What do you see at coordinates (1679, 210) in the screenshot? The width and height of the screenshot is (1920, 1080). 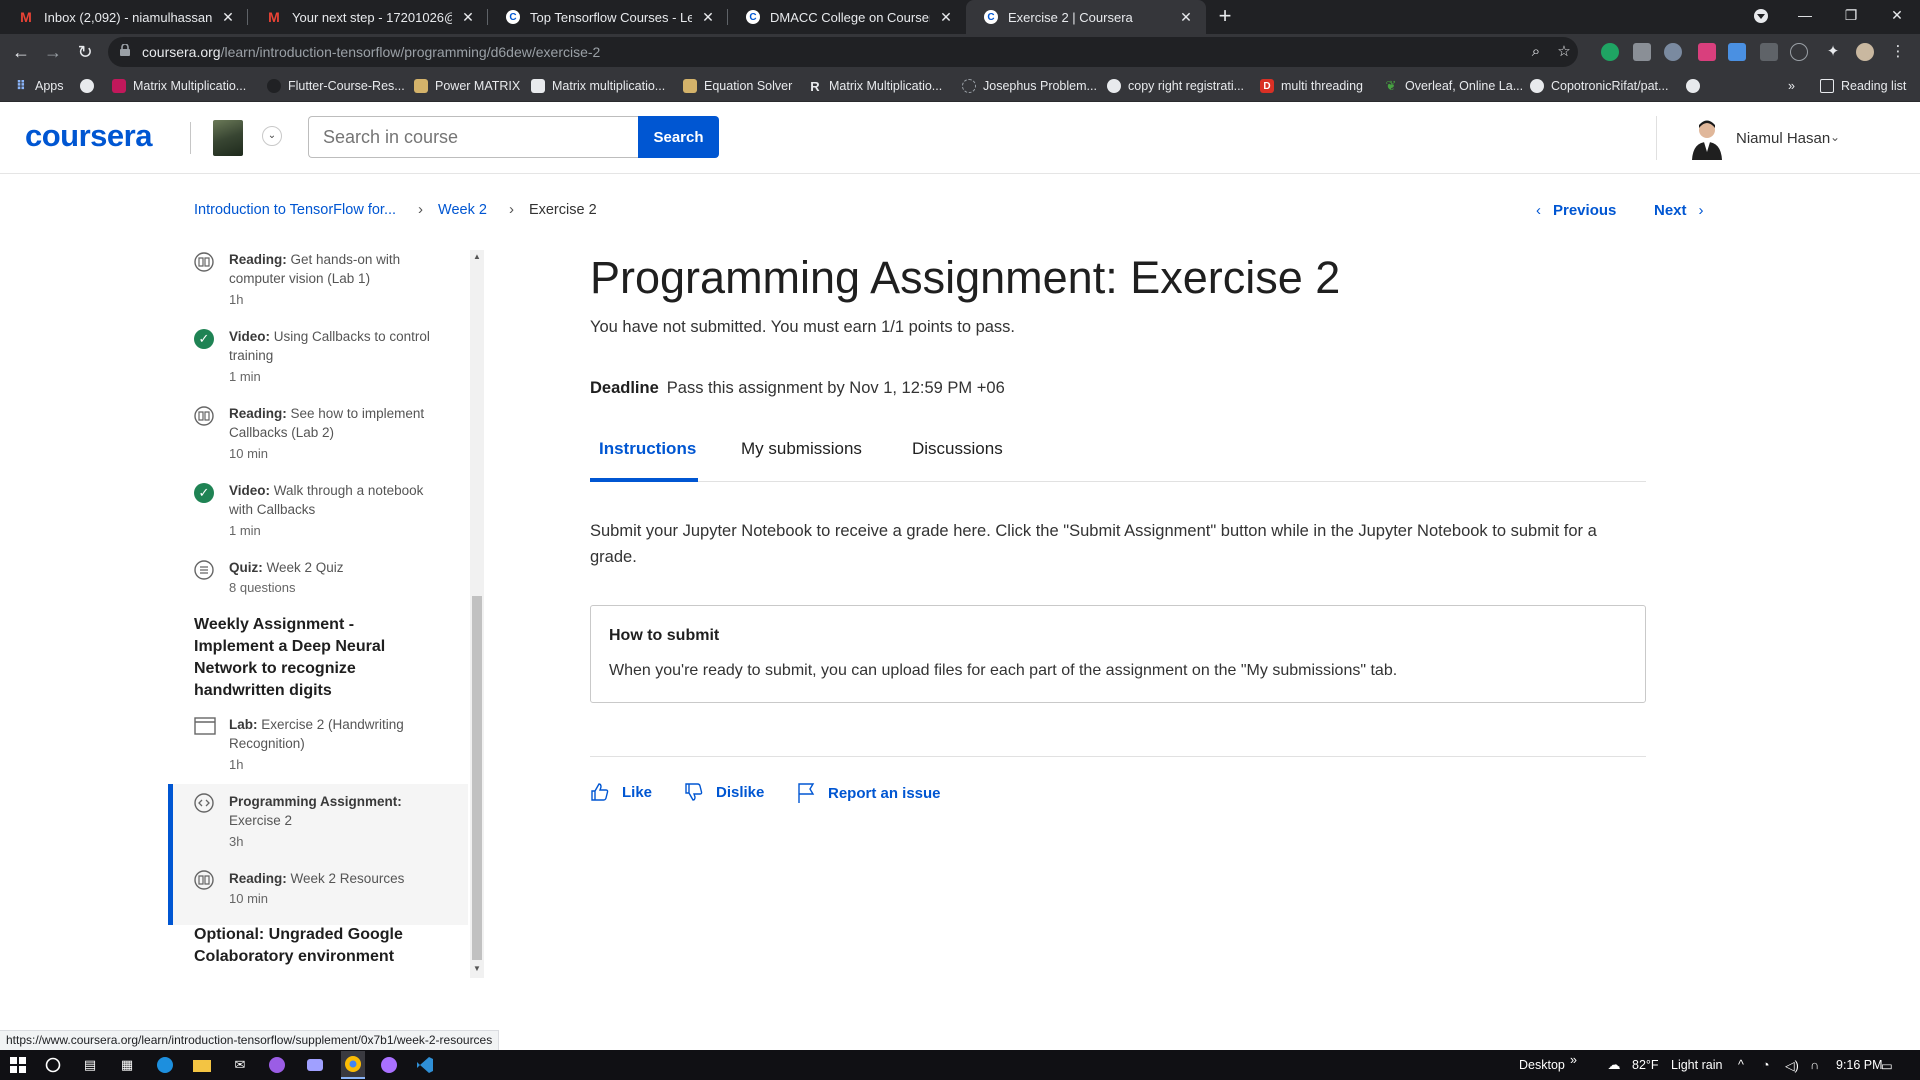 I see `next-button: Next ›` at bounding box center [1679, 210].